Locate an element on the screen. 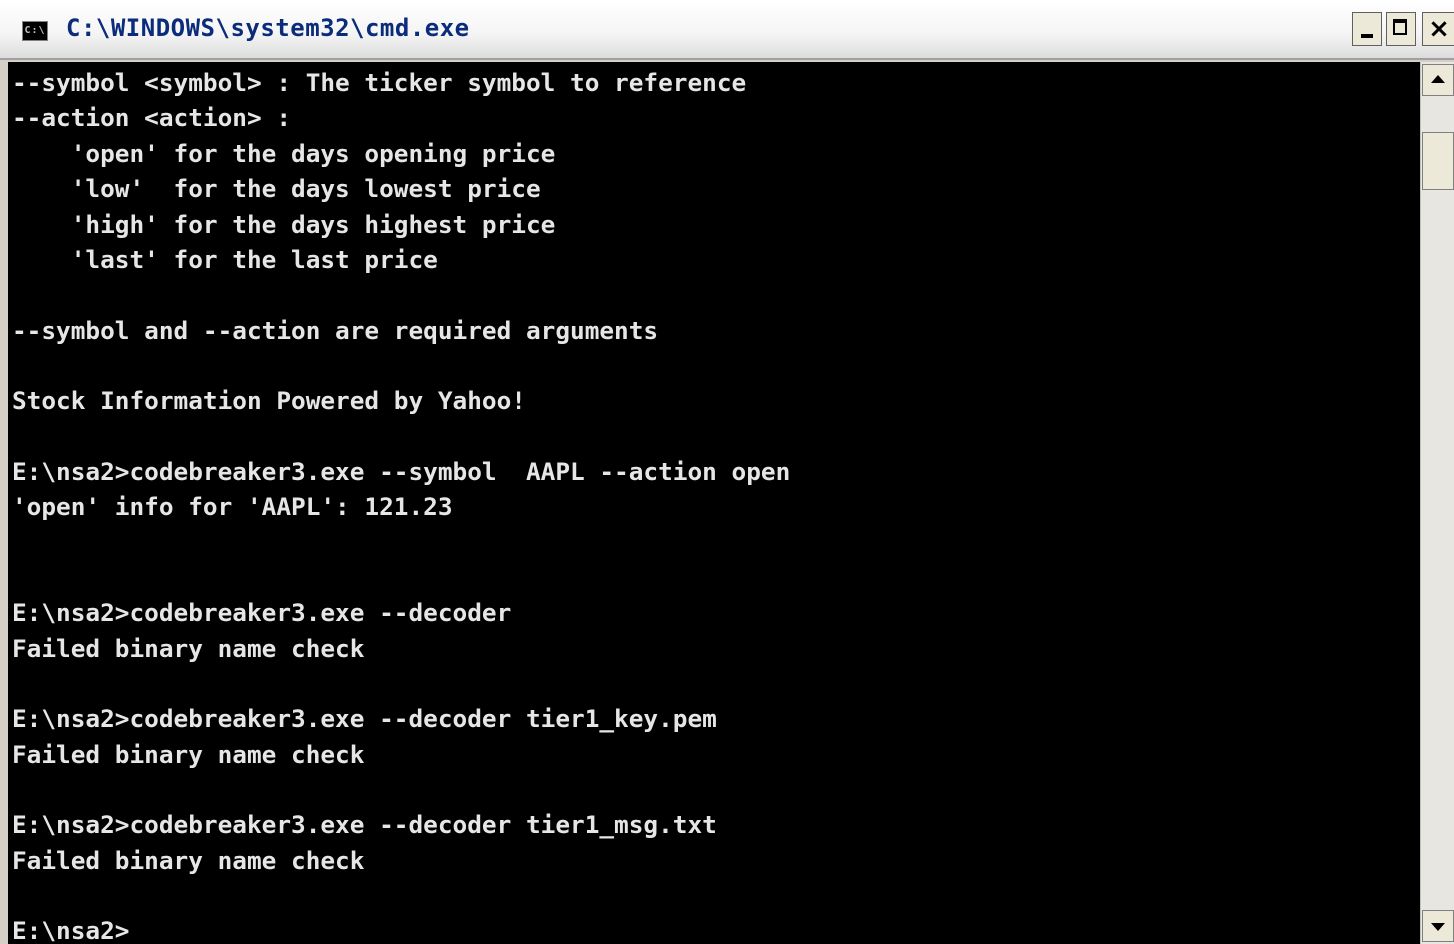 The height and width of the screenshot is (944, 1454). console-line: 'open' info for 'AAPL': 121.23 is located at coordinates (232, 506).